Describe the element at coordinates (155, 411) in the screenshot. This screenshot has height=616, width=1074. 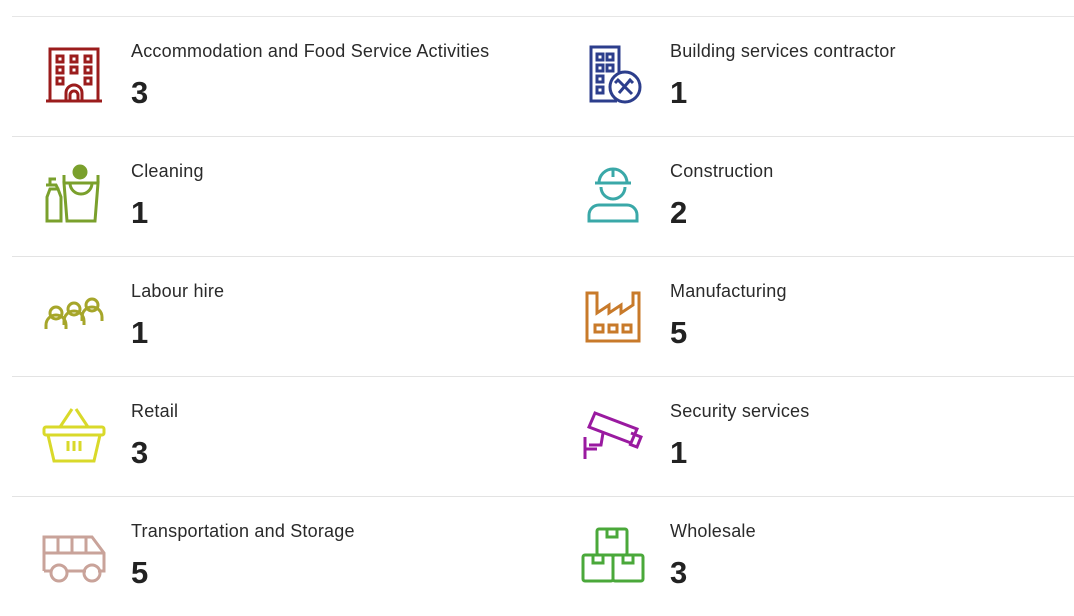
I see `industry-label: Retail` at that location.